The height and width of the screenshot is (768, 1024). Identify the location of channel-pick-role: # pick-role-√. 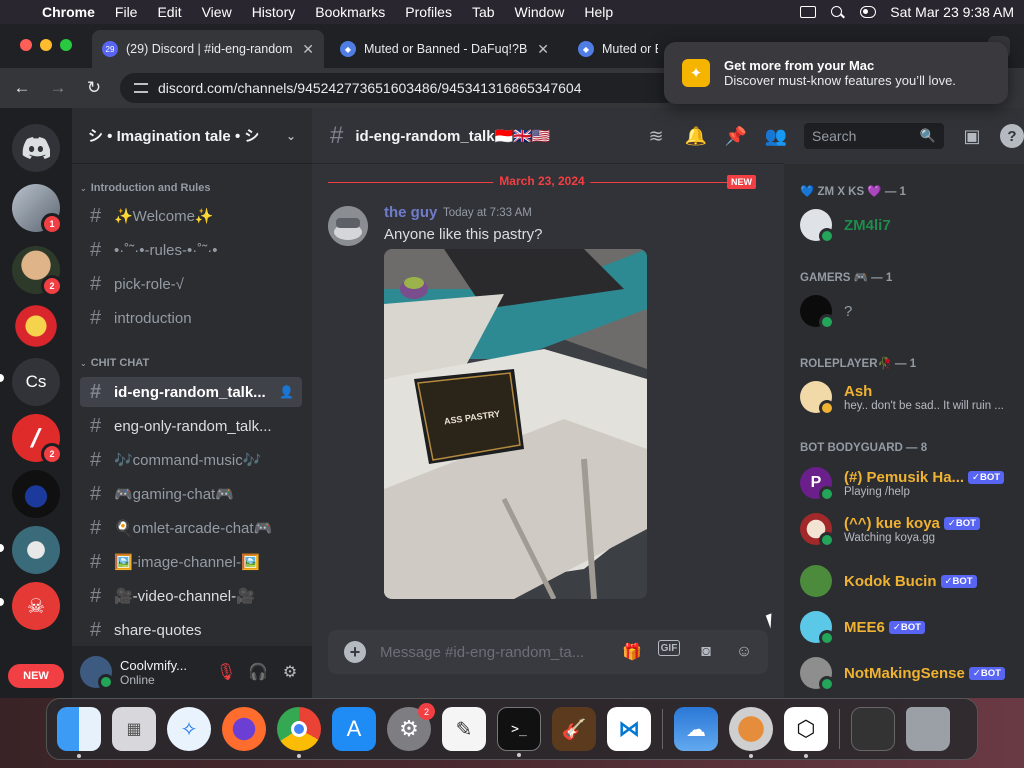
(191, 284).